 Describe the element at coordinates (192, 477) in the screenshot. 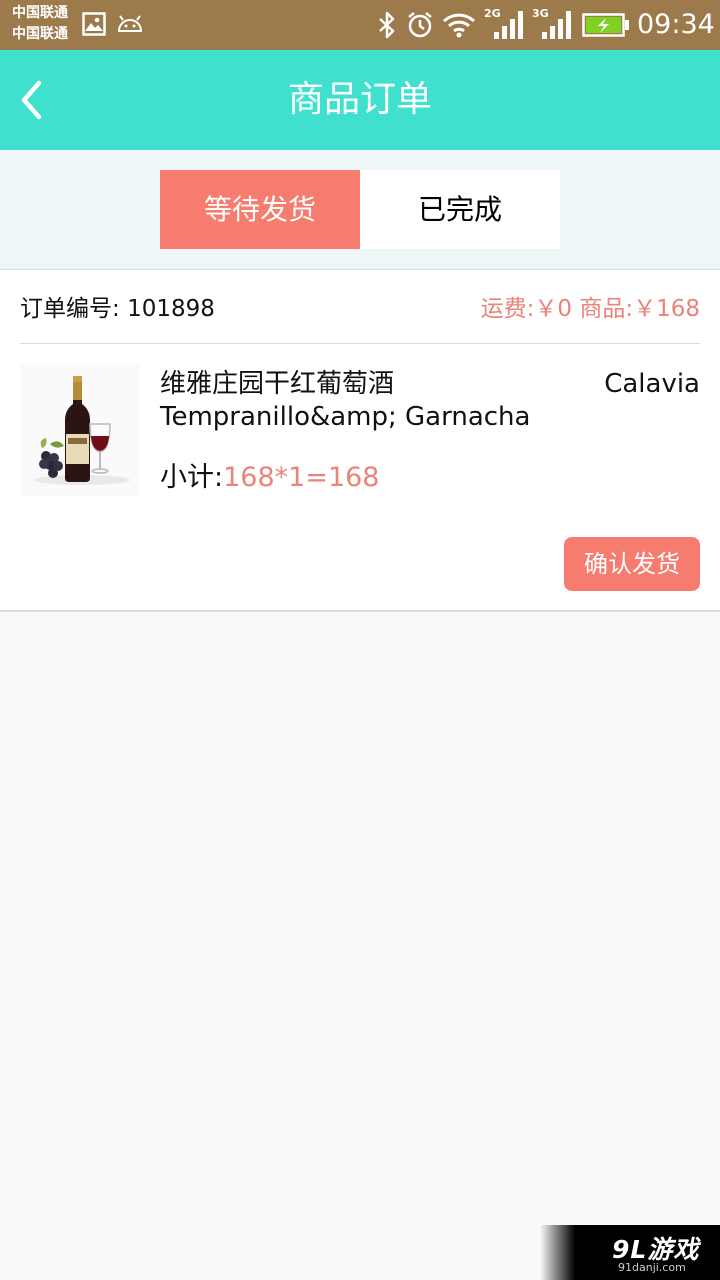

I see `subtotal-label: 小计:` at that location.